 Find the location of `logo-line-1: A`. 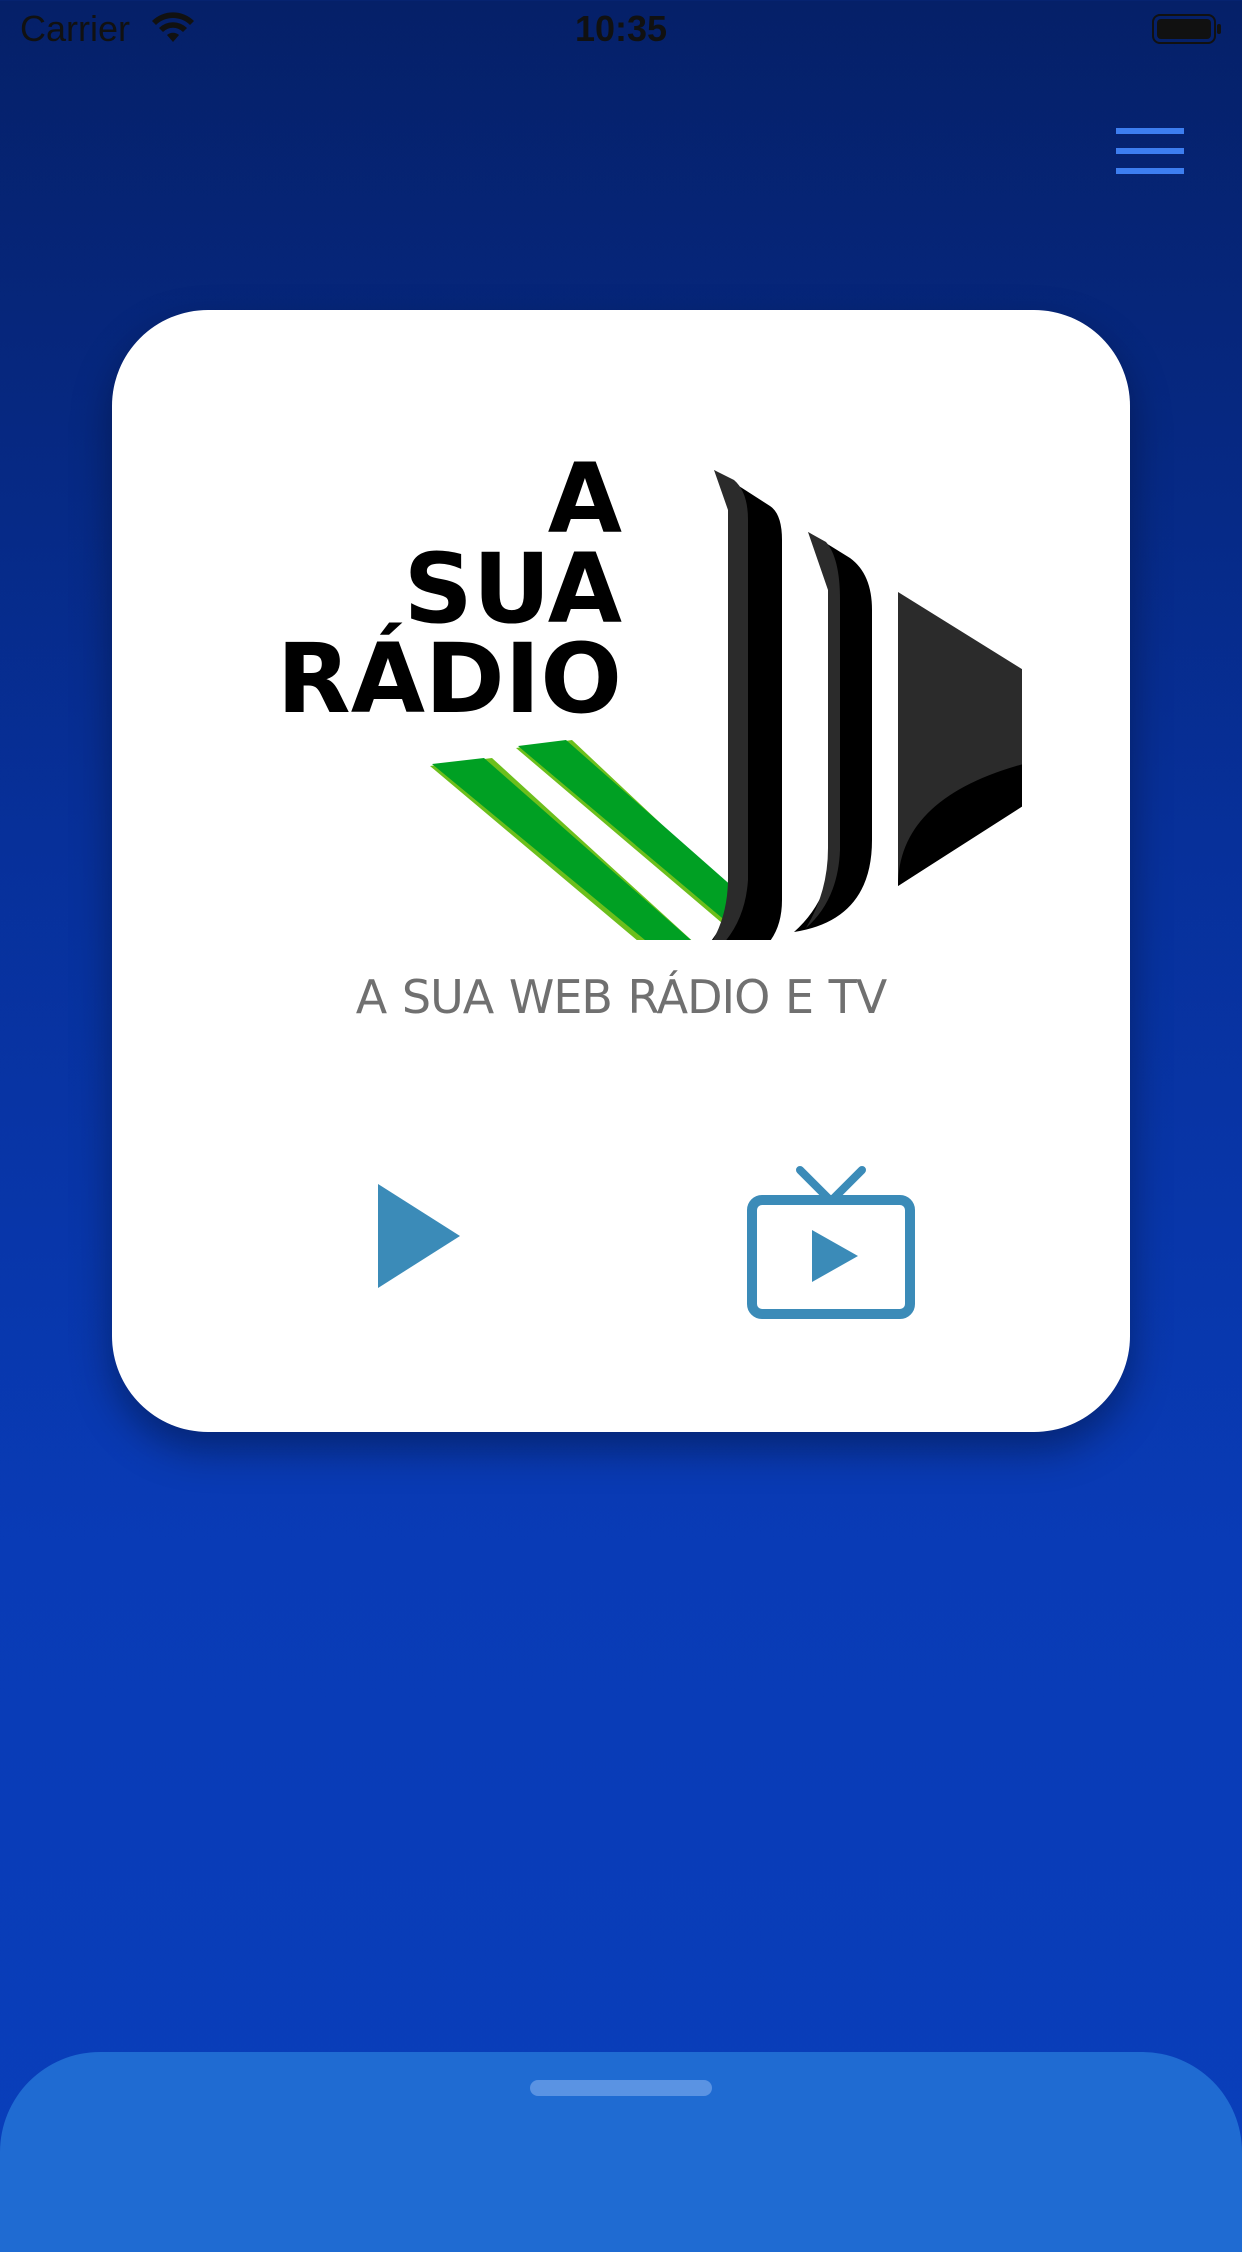

logo-line-1: A is located at coordinates (584, 499).